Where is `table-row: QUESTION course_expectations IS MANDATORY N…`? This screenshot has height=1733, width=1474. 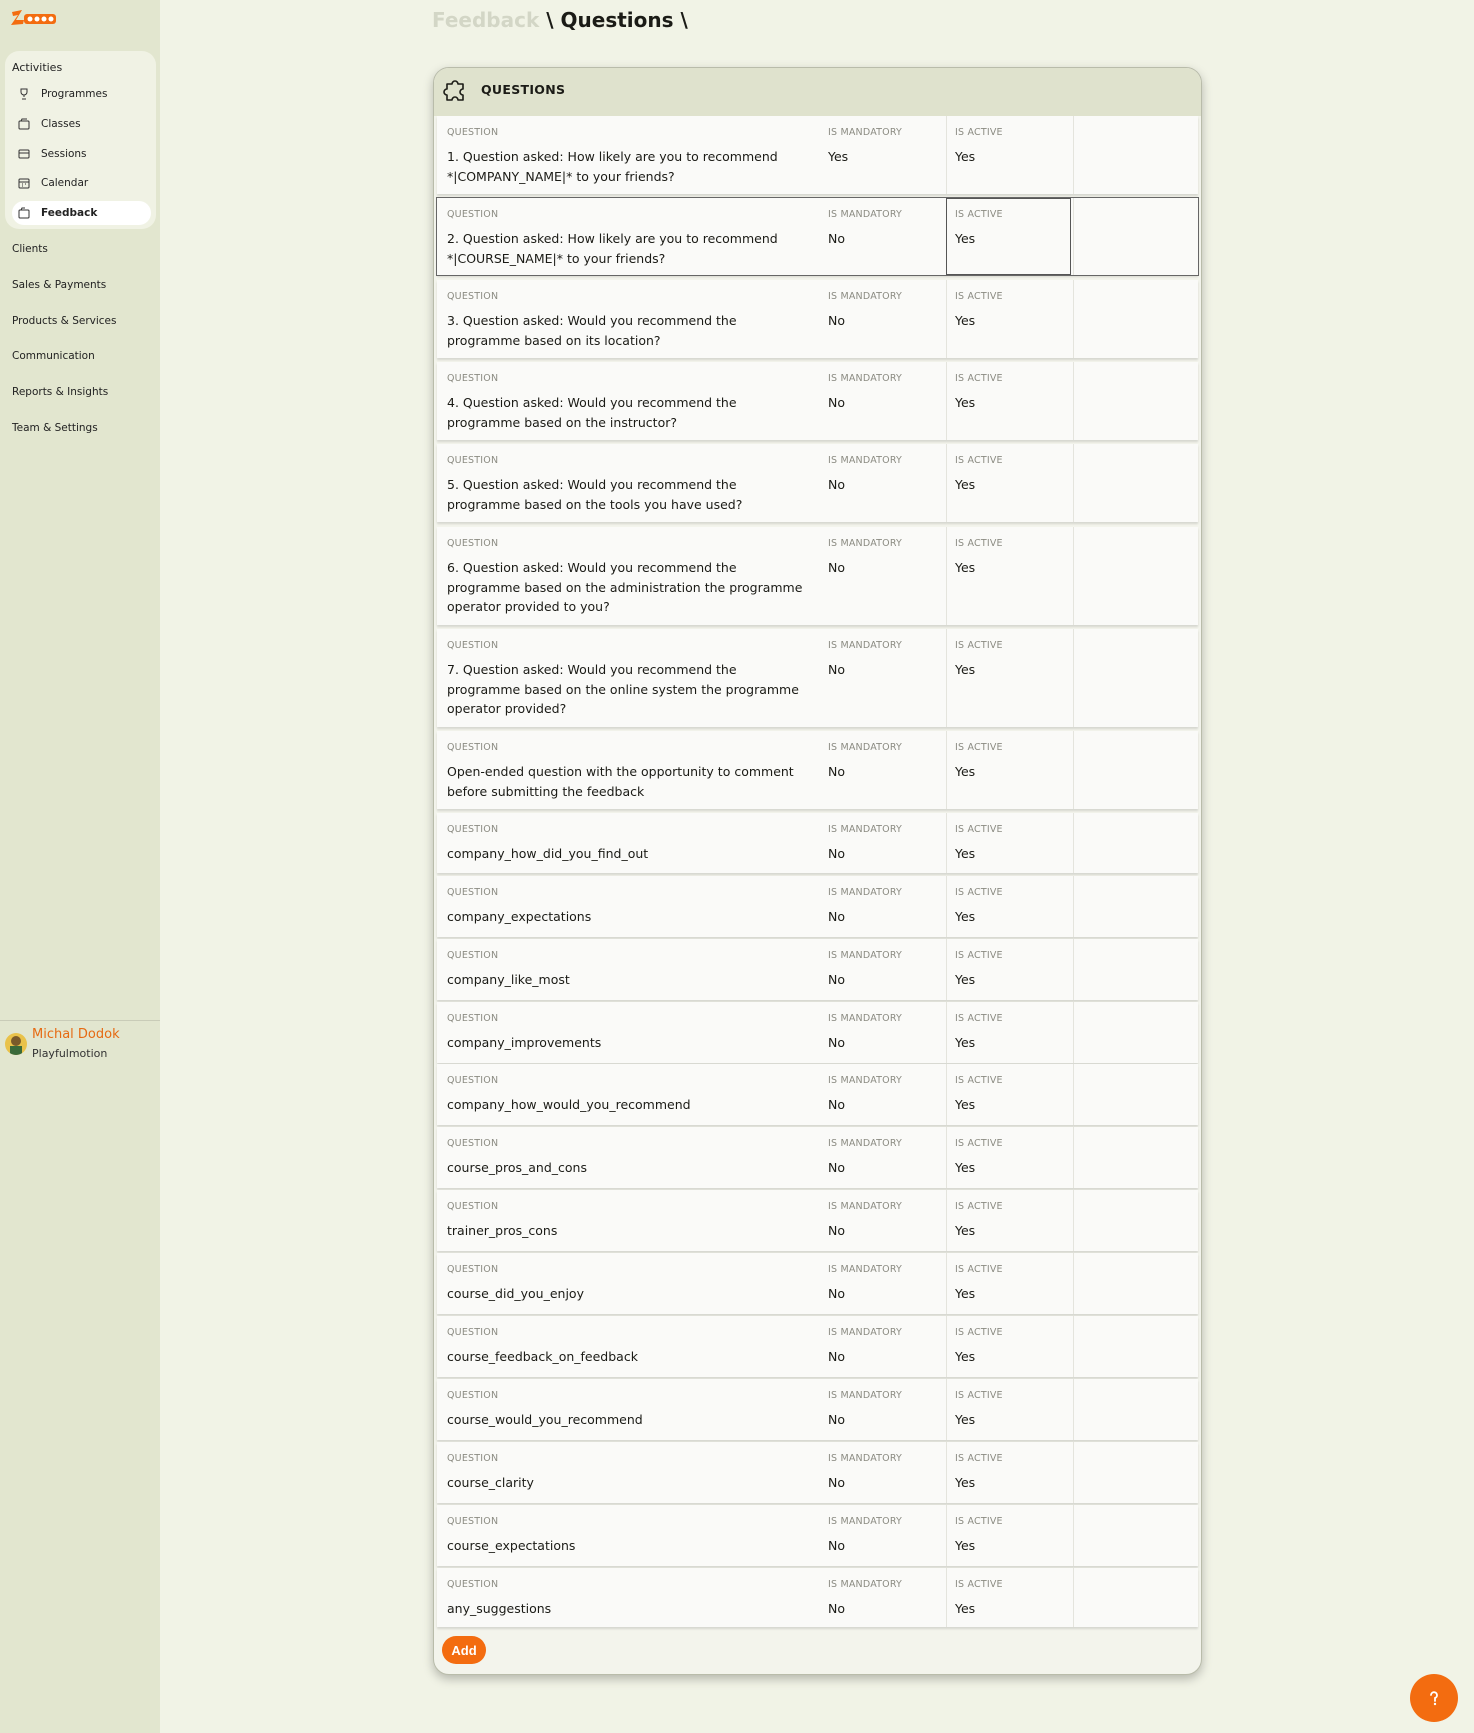
table-row: QUESTION course_expectations IS MANDATORY N… is located at coordinates (817, 1535).